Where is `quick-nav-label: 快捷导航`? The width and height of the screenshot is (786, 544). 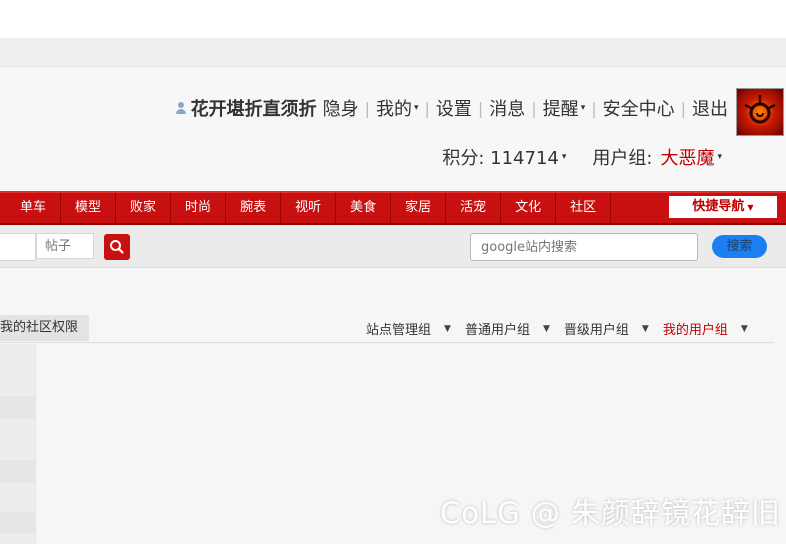 quick-nav-label: 快捷导航 is located at coordinates (718, 206).